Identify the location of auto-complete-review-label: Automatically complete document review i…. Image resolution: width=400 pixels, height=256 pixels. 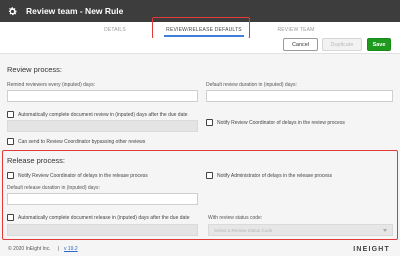
(103, 115).